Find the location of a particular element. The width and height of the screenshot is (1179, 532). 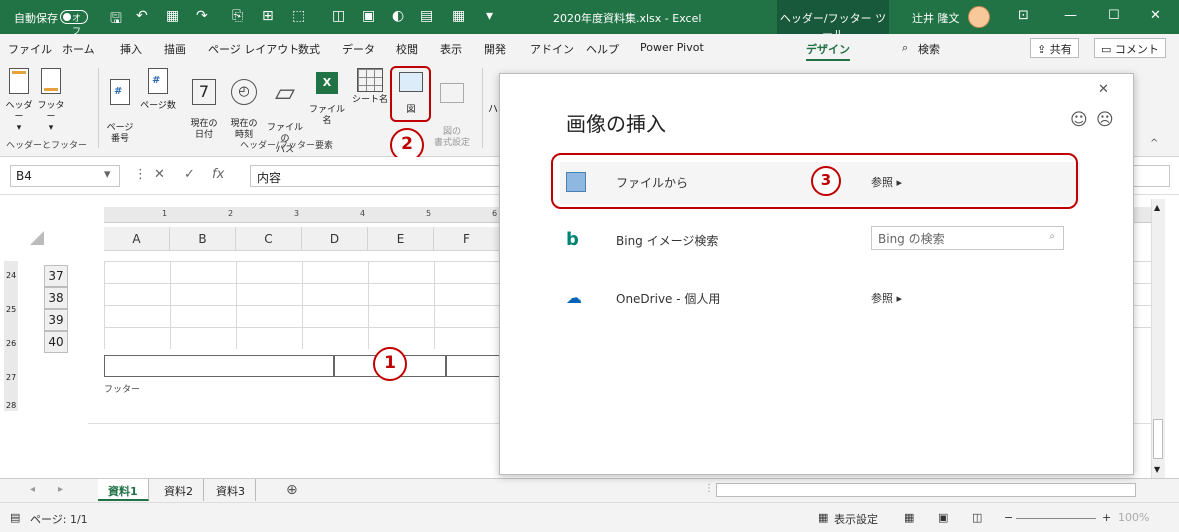

menu-help: ヘルプ is located at coordinates (602, 49).